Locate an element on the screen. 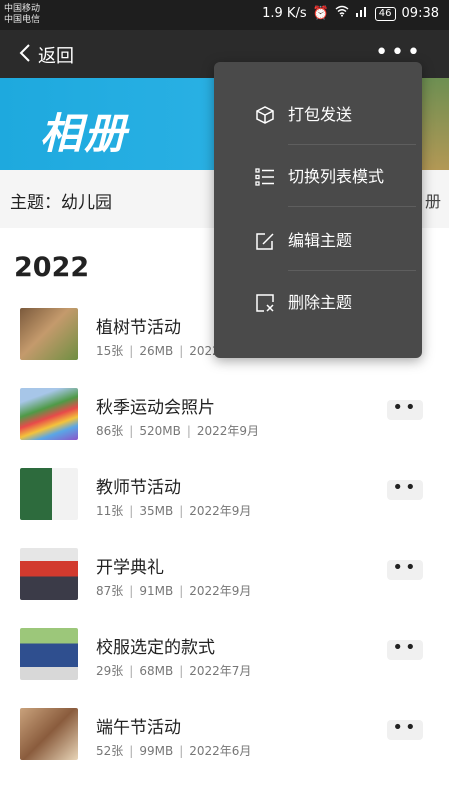  banner-photo is located at coordinates (434, 124).